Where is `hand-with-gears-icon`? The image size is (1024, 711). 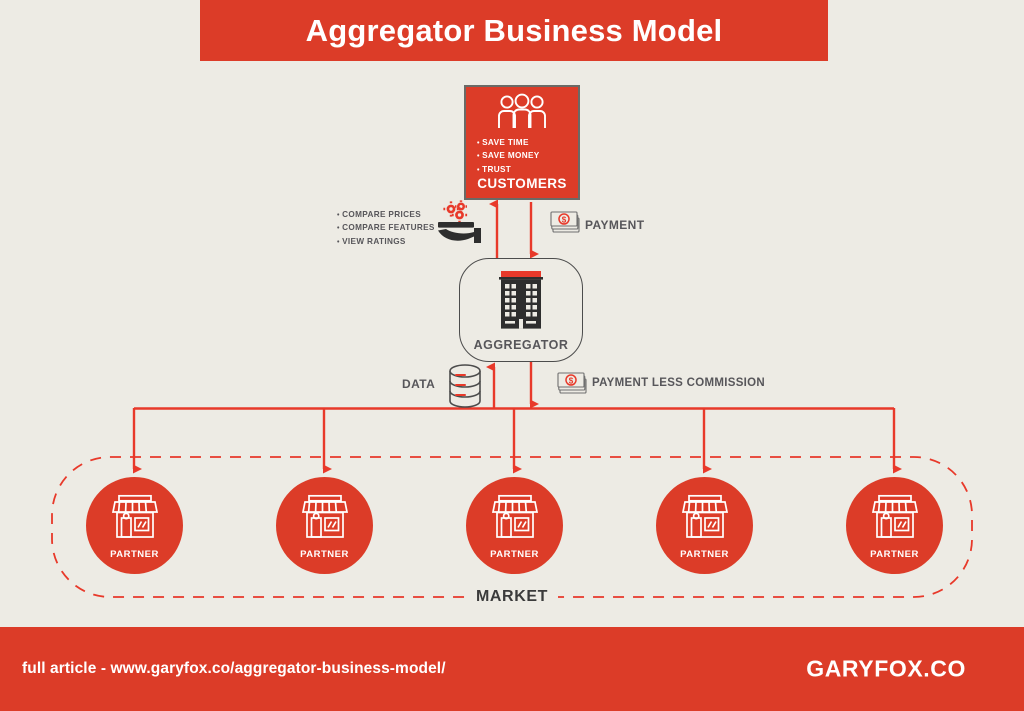
hand-with-gears-icon is located at coordinates (457, 222).